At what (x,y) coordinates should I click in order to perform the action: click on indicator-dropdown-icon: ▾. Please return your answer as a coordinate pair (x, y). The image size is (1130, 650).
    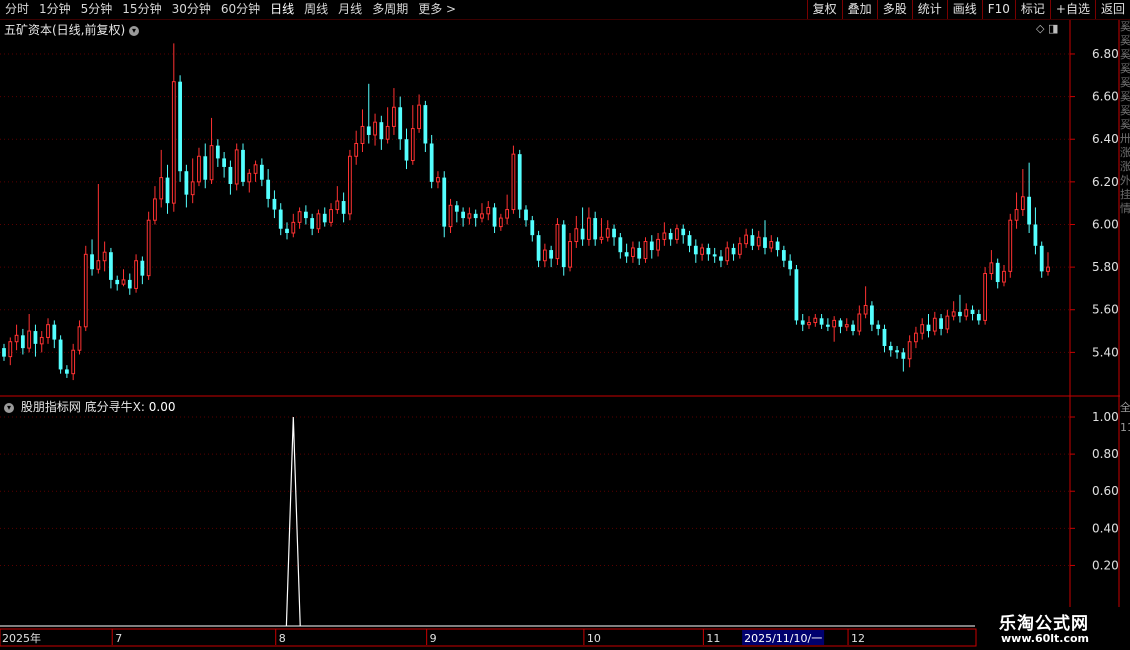
    Looking at the image, I should click on (9, 407).